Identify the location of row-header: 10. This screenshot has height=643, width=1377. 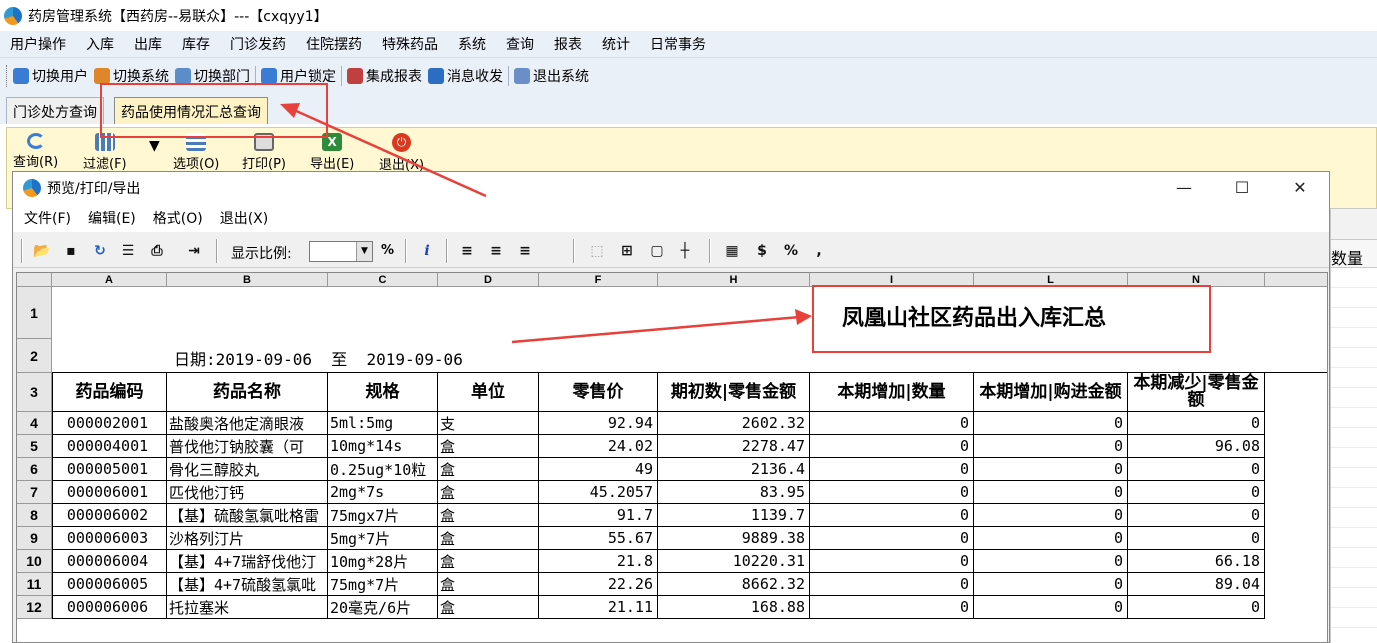
(34, 561).